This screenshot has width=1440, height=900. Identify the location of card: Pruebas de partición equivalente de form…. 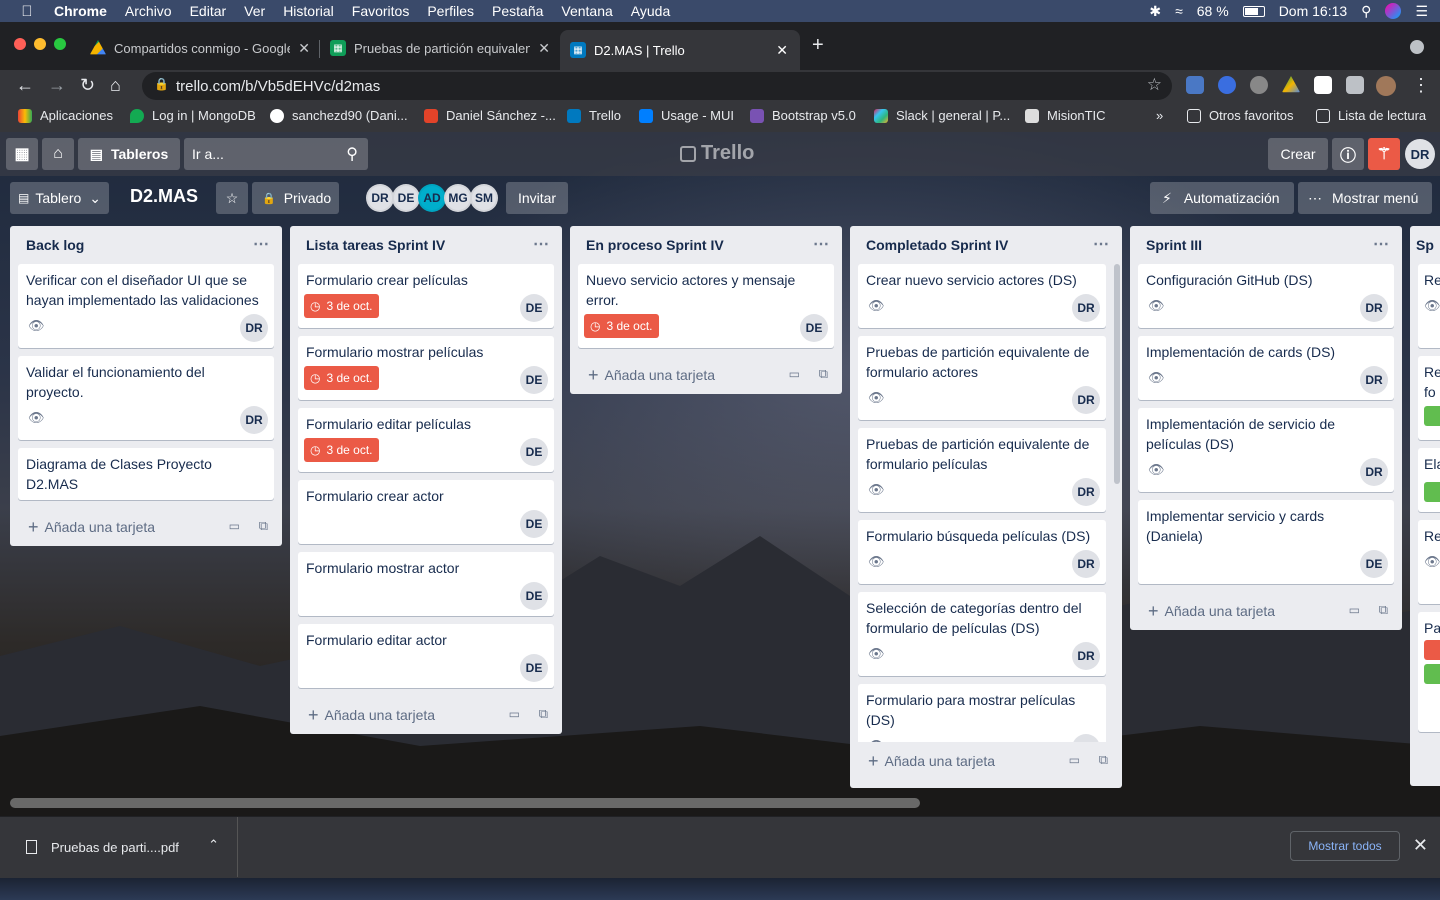
(982, 378).